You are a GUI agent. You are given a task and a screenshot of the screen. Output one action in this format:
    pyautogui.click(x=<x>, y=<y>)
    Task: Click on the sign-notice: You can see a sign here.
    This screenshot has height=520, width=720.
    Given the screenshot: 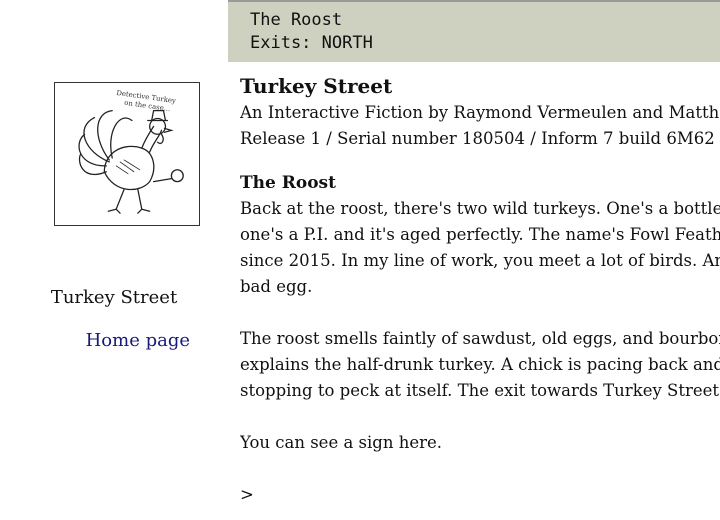 What is the action you would take?
    pyautogui.click(x=341, y=442)
    